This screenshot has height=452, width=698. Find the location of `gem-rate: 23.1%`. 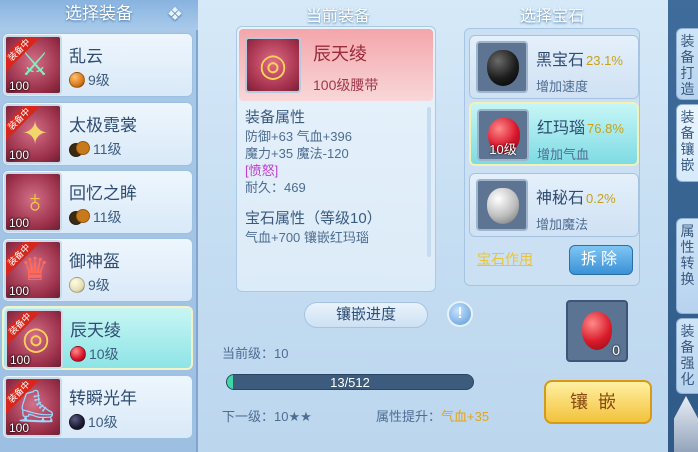

gem-rate: 23.1% is located at coordinates (604, 60).